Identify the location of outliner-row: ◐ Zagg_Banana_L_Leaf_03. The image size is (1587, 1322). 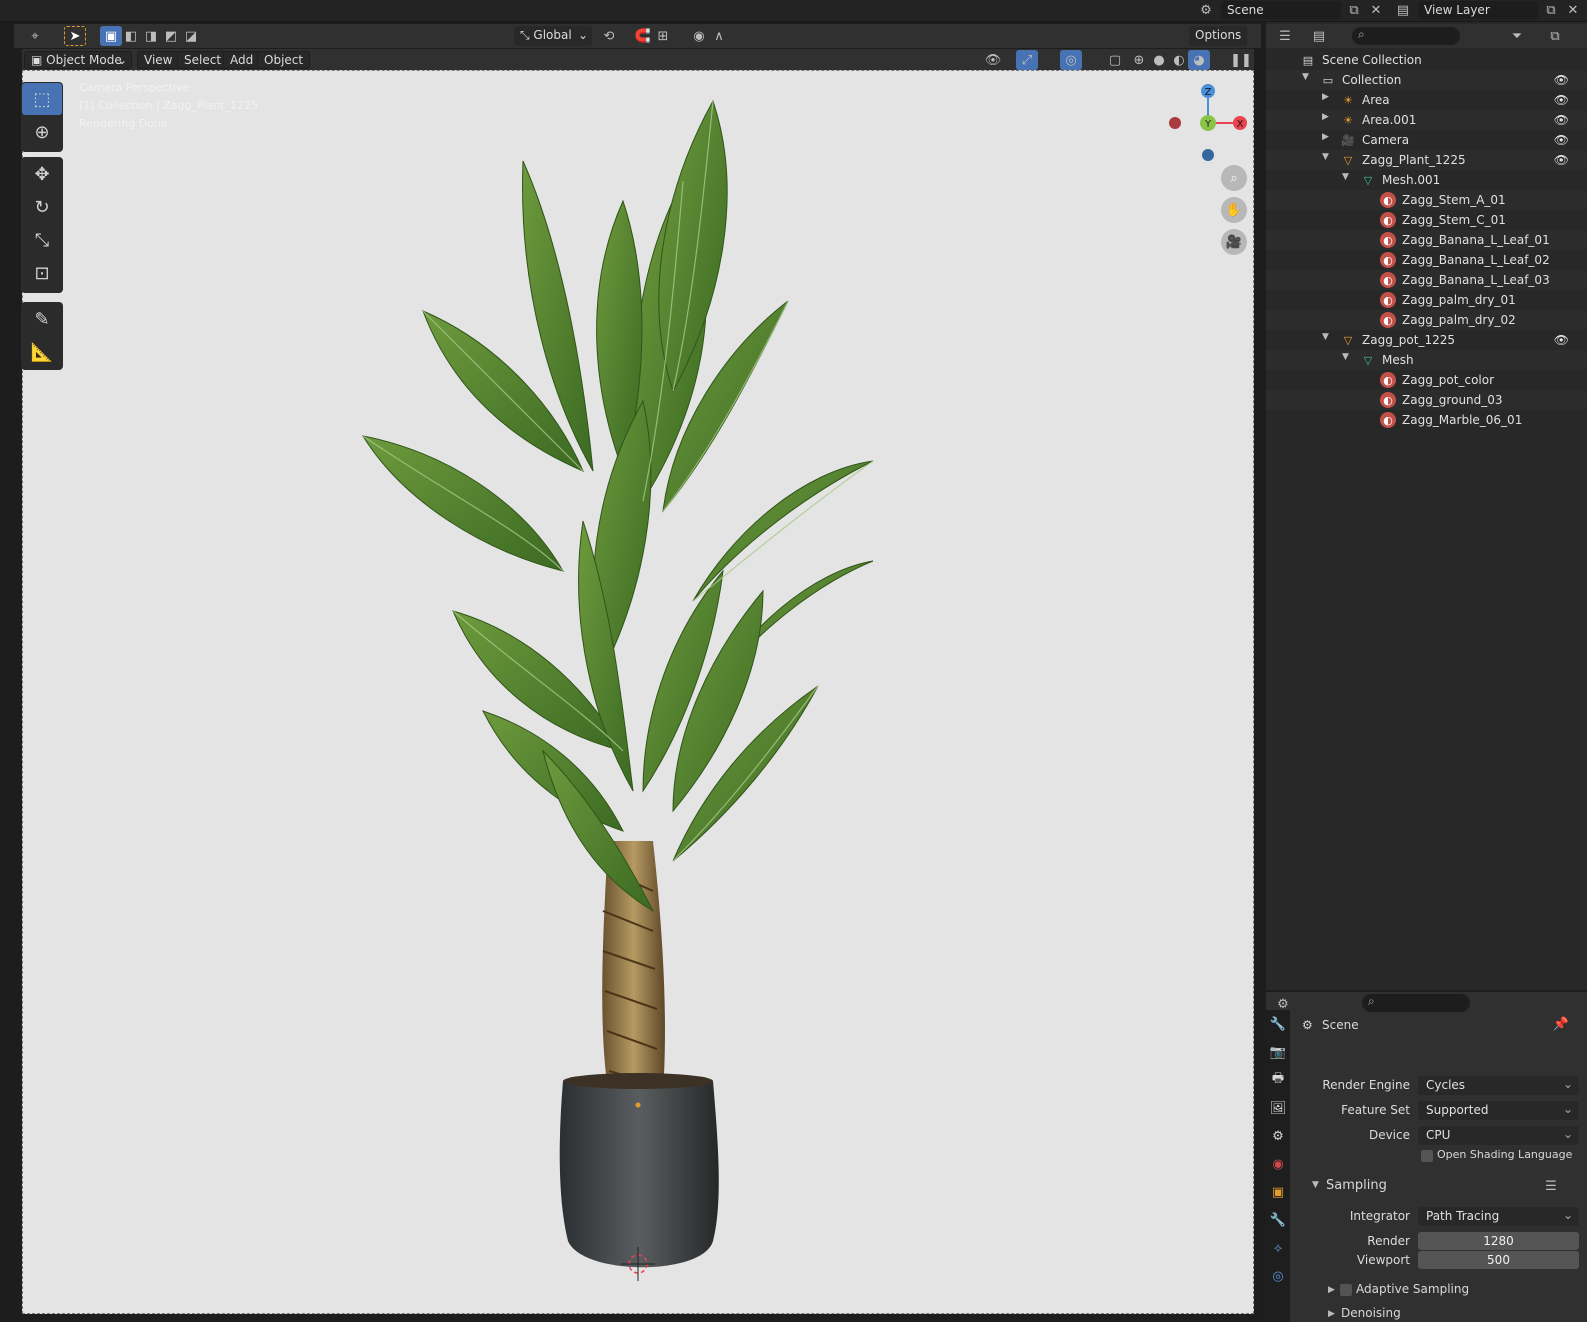
(1426, 280).